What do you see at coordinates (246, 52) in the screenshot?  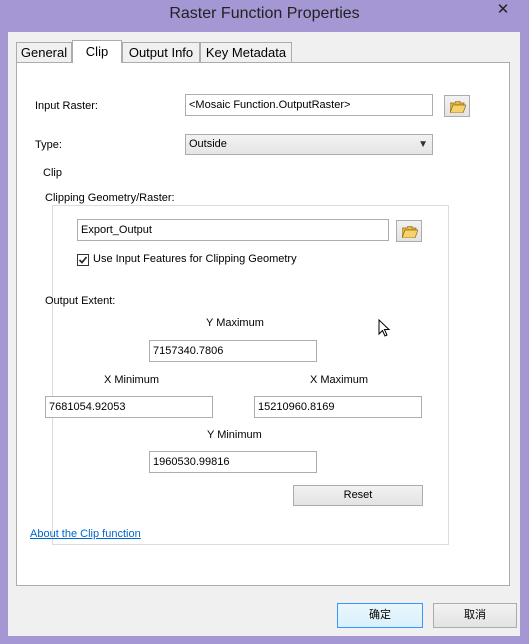 I see `tab-key-metadata: Key Metadata` at bounding box center [246, 52].